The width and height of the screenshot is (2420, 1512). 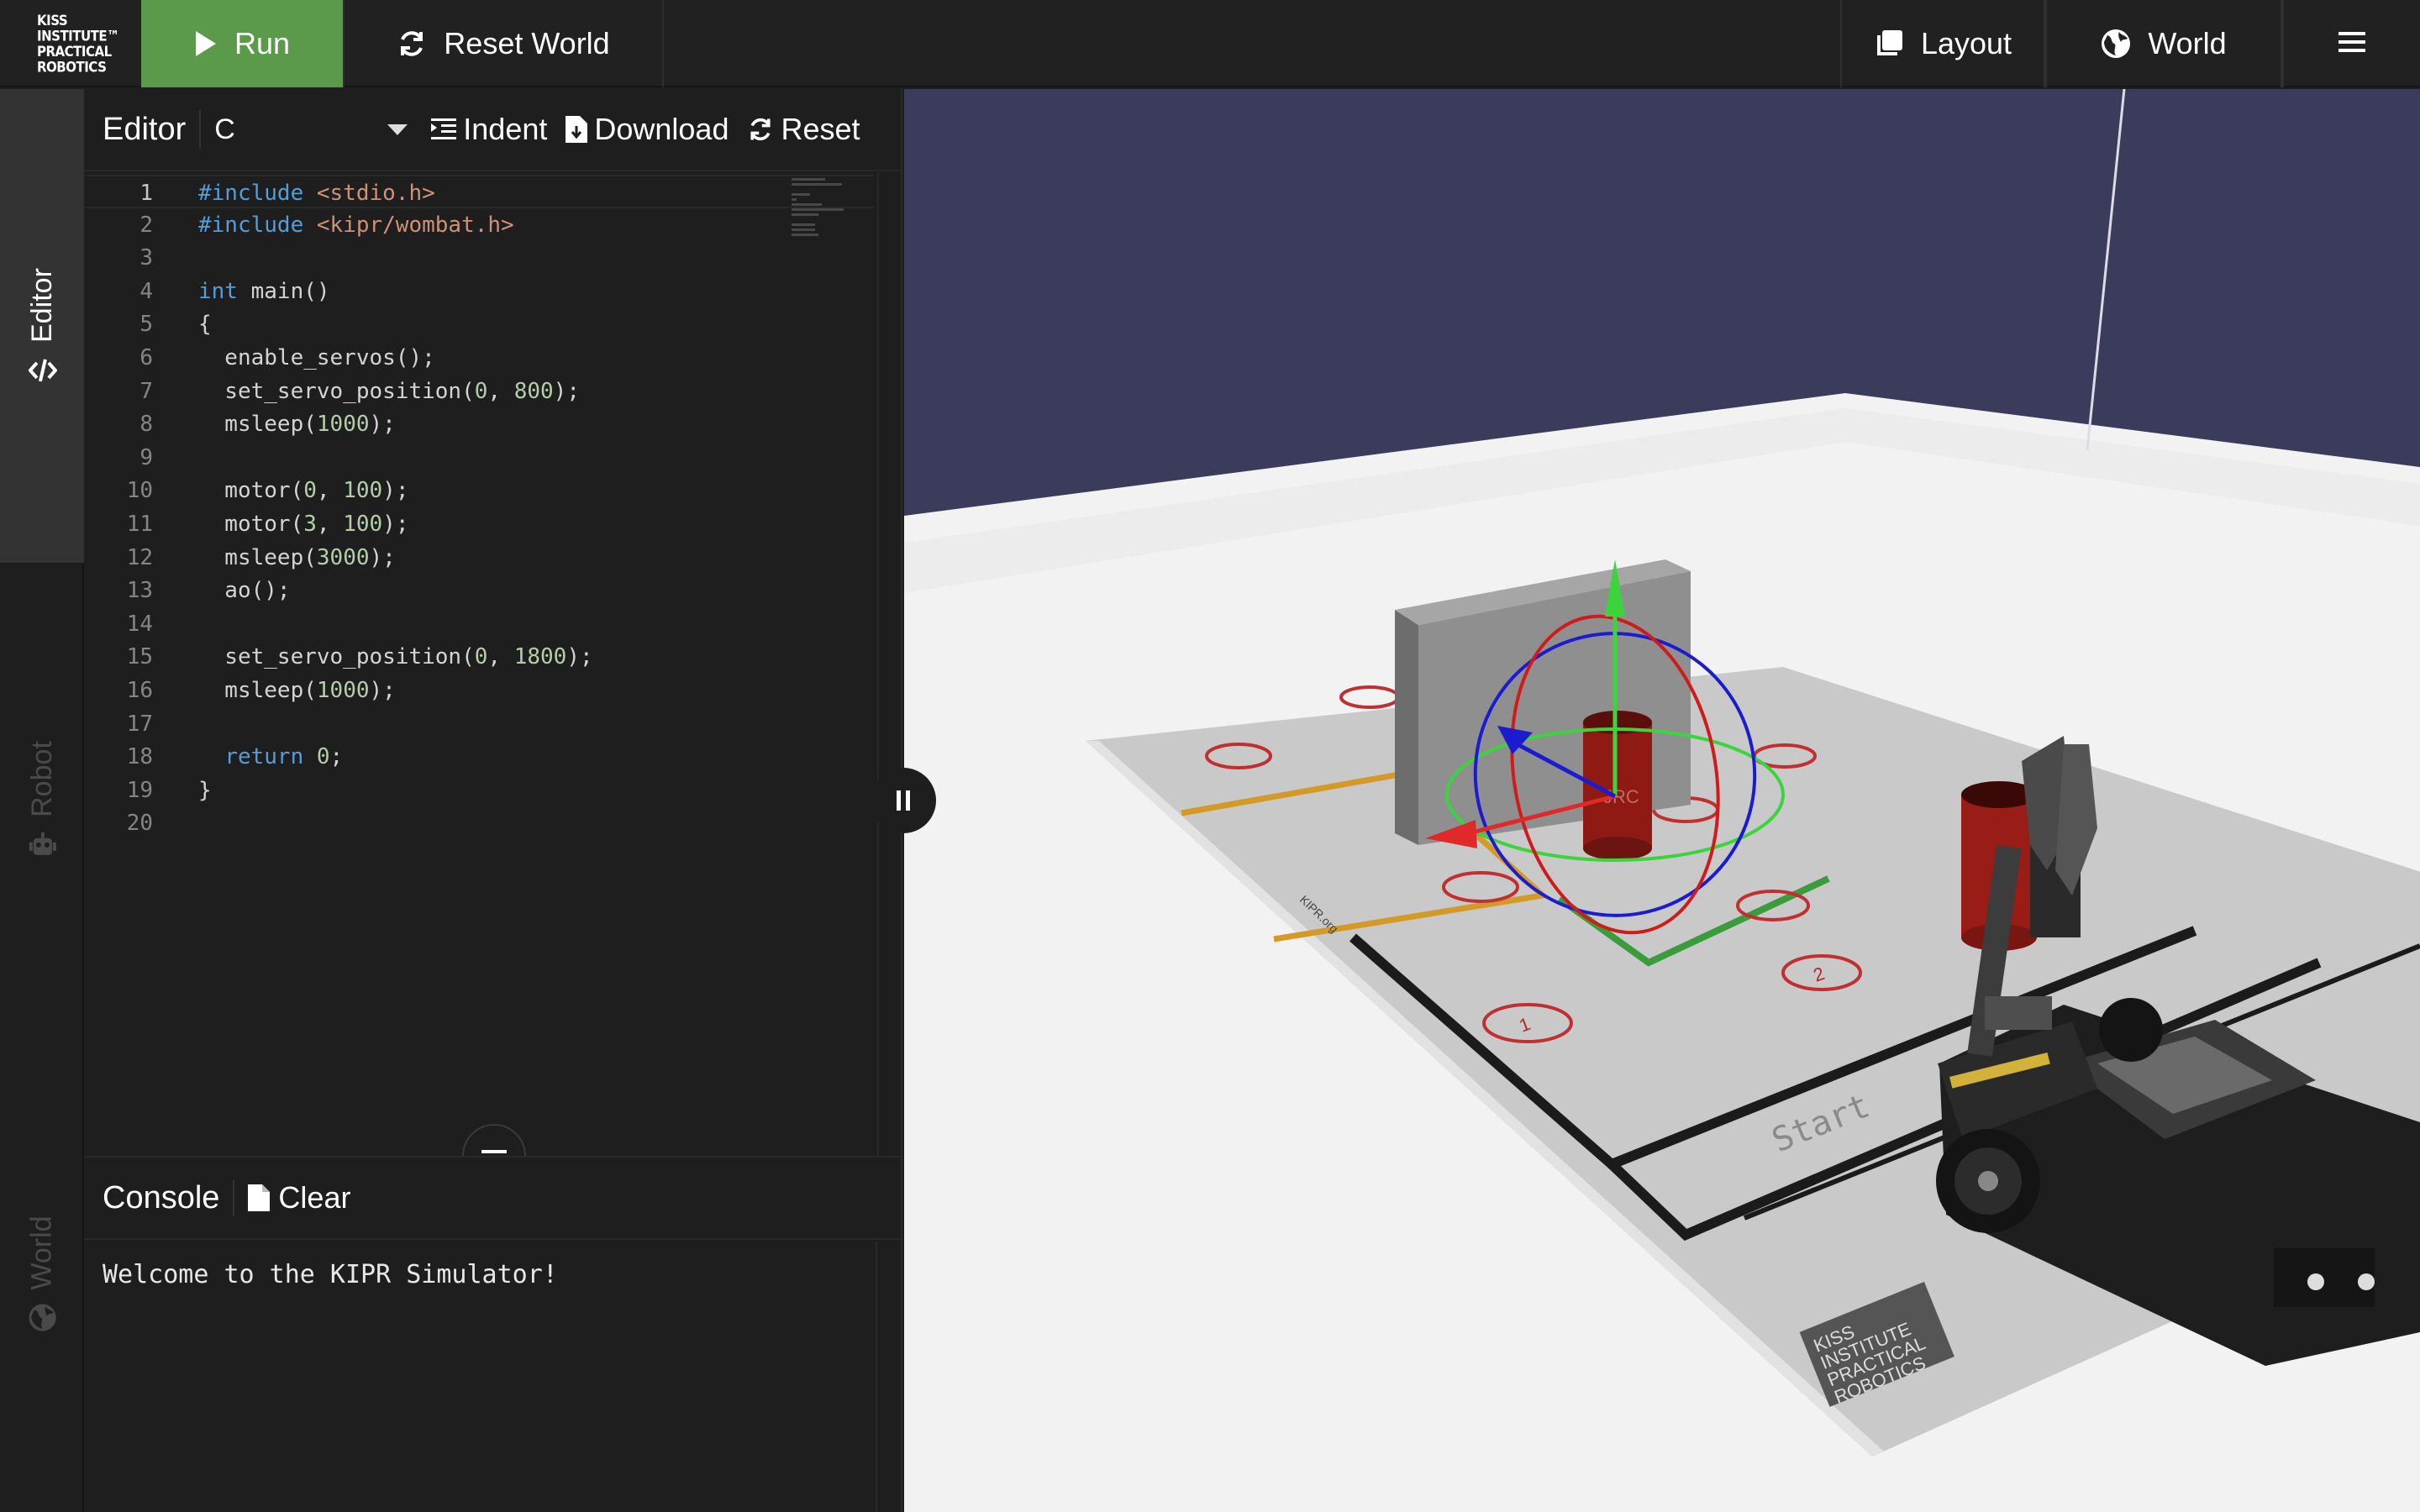 I want to click on editor-title: Editor, so click(x=145, y=129).